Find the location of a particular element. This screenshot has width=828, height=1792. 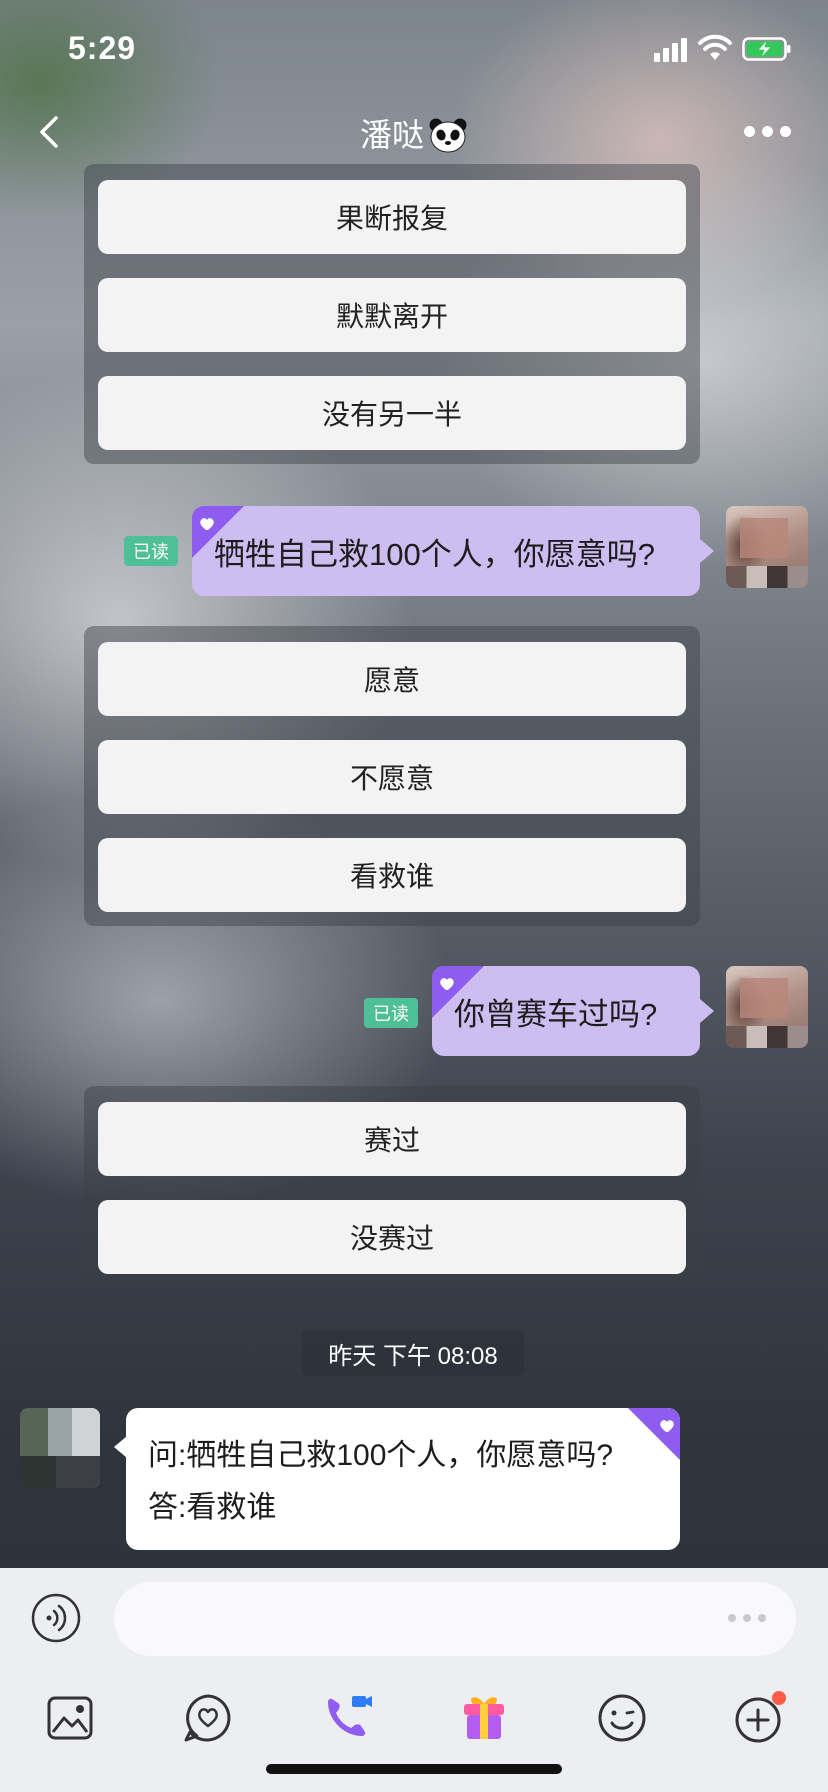

message-text: 牺牲自己救100个人，你愿意吗? is located at coordinates (434, 554).